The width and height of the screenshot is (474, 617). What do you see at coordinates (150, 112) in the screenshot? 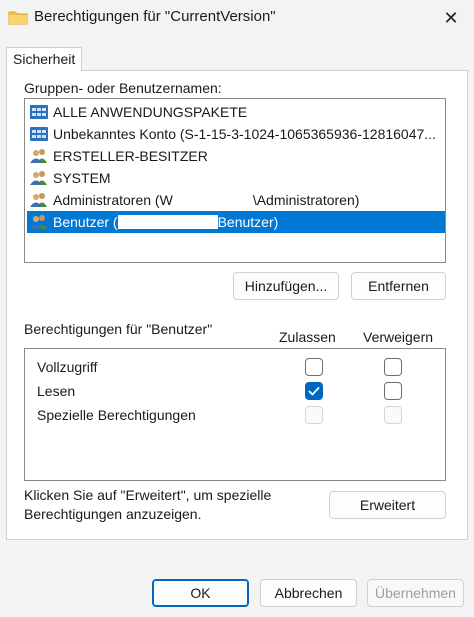
I see `list-item-label: ALLE ANWENDUNGSPAKETE` at bounding box center [150, 112].